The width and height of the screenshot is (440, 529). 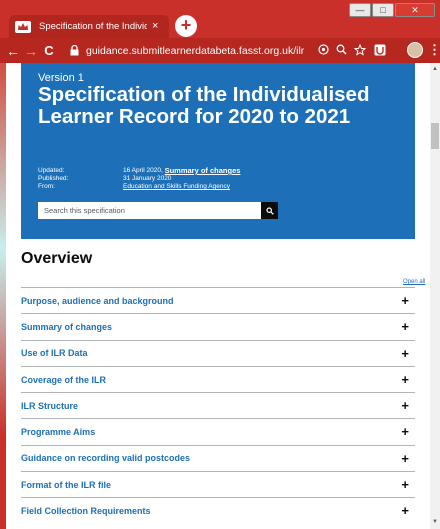 What do you see at coordinates (66, 485) in the screenshot?
I see `accordion-section-label: Format of the ILR file` at bounding box center [66, 485].